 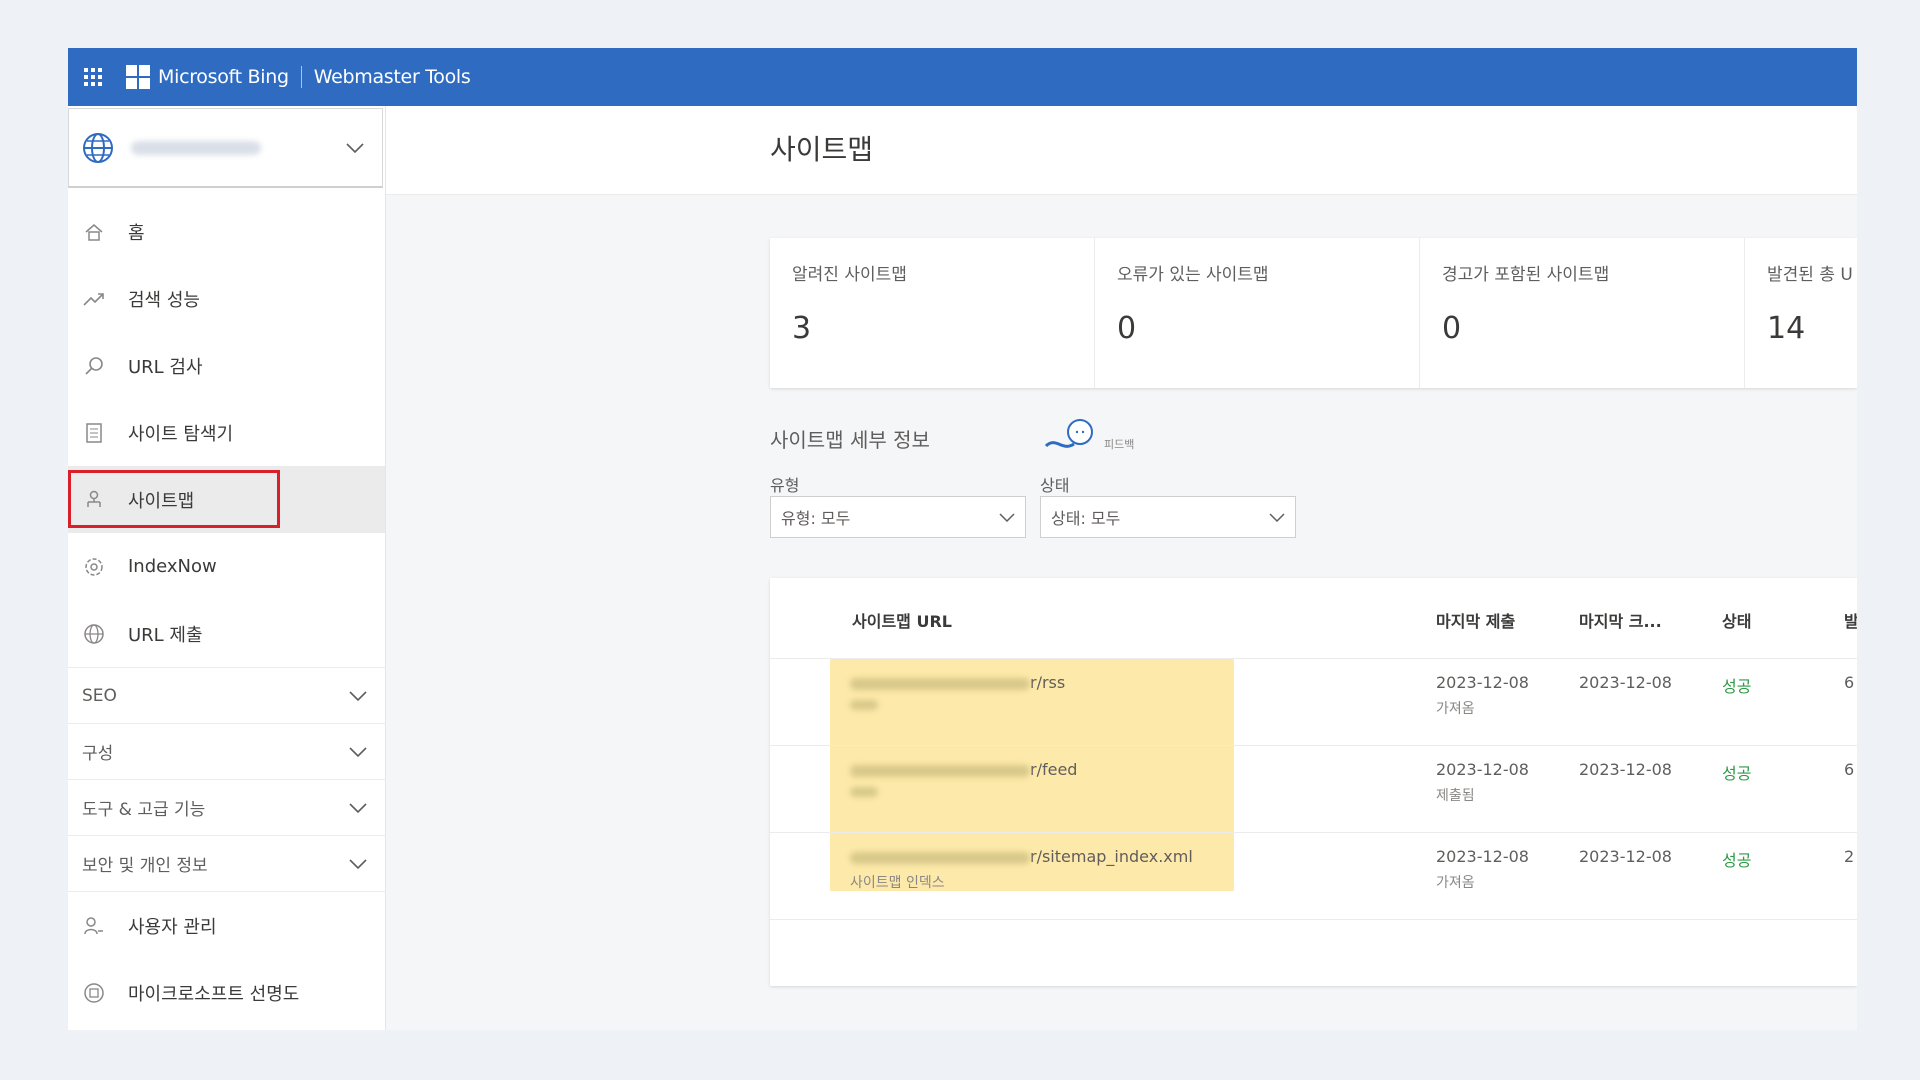 What do you see at coordinates (226, 992) in the screenshot?
I see `sidebar-item-microsoft-clarity: 마이크로소프트 선명도` at bounding box center [226, 992].